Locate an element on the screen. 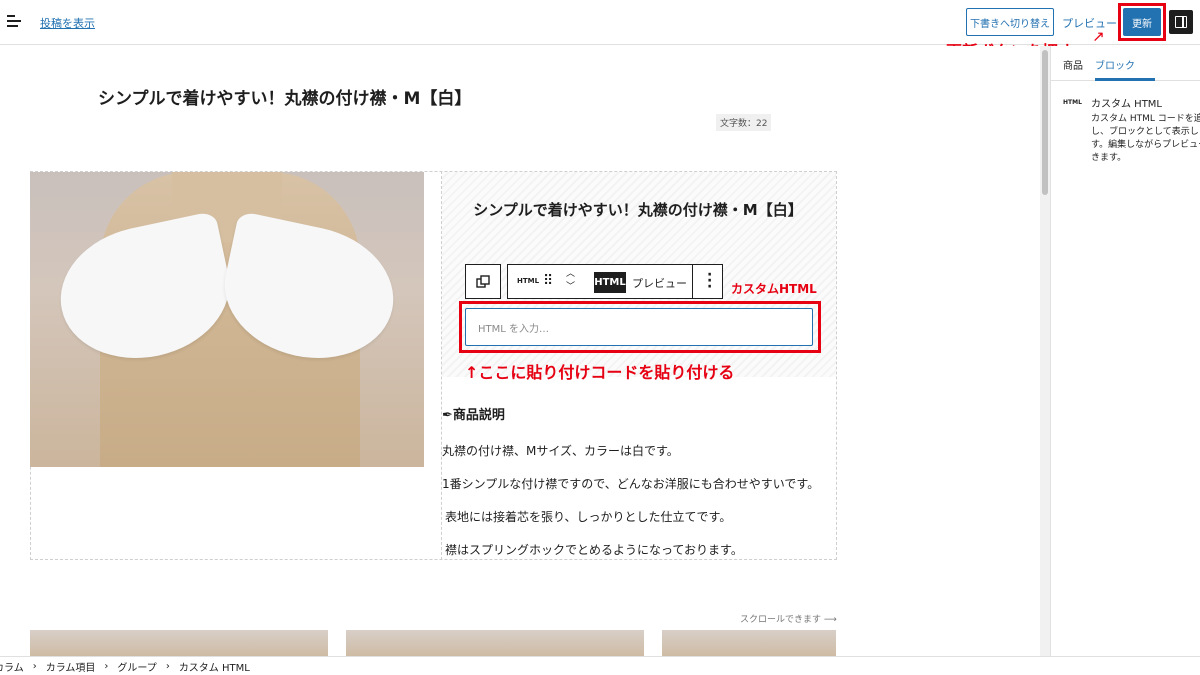  post-title: シンプルで着けやすい！丸襟の付け襟・M【白】 is located at coordinates (284, 96).